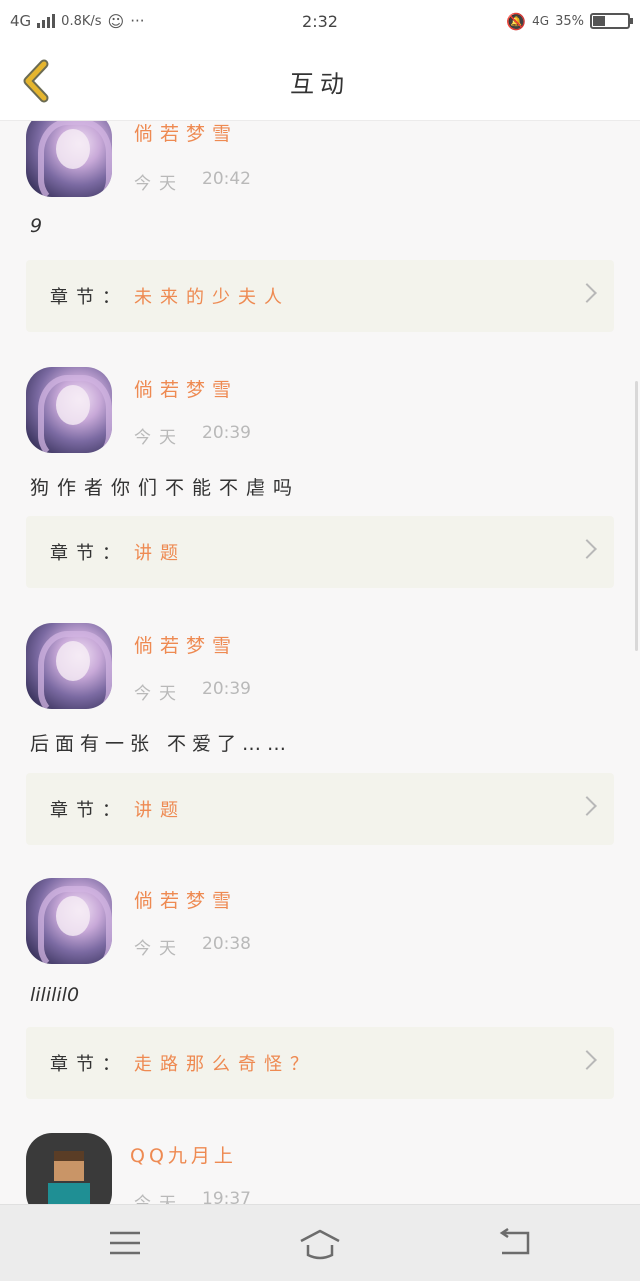 This screenshot has height=1281, width=640. I want to click on comment-time: 20:42, so click(226, 179).